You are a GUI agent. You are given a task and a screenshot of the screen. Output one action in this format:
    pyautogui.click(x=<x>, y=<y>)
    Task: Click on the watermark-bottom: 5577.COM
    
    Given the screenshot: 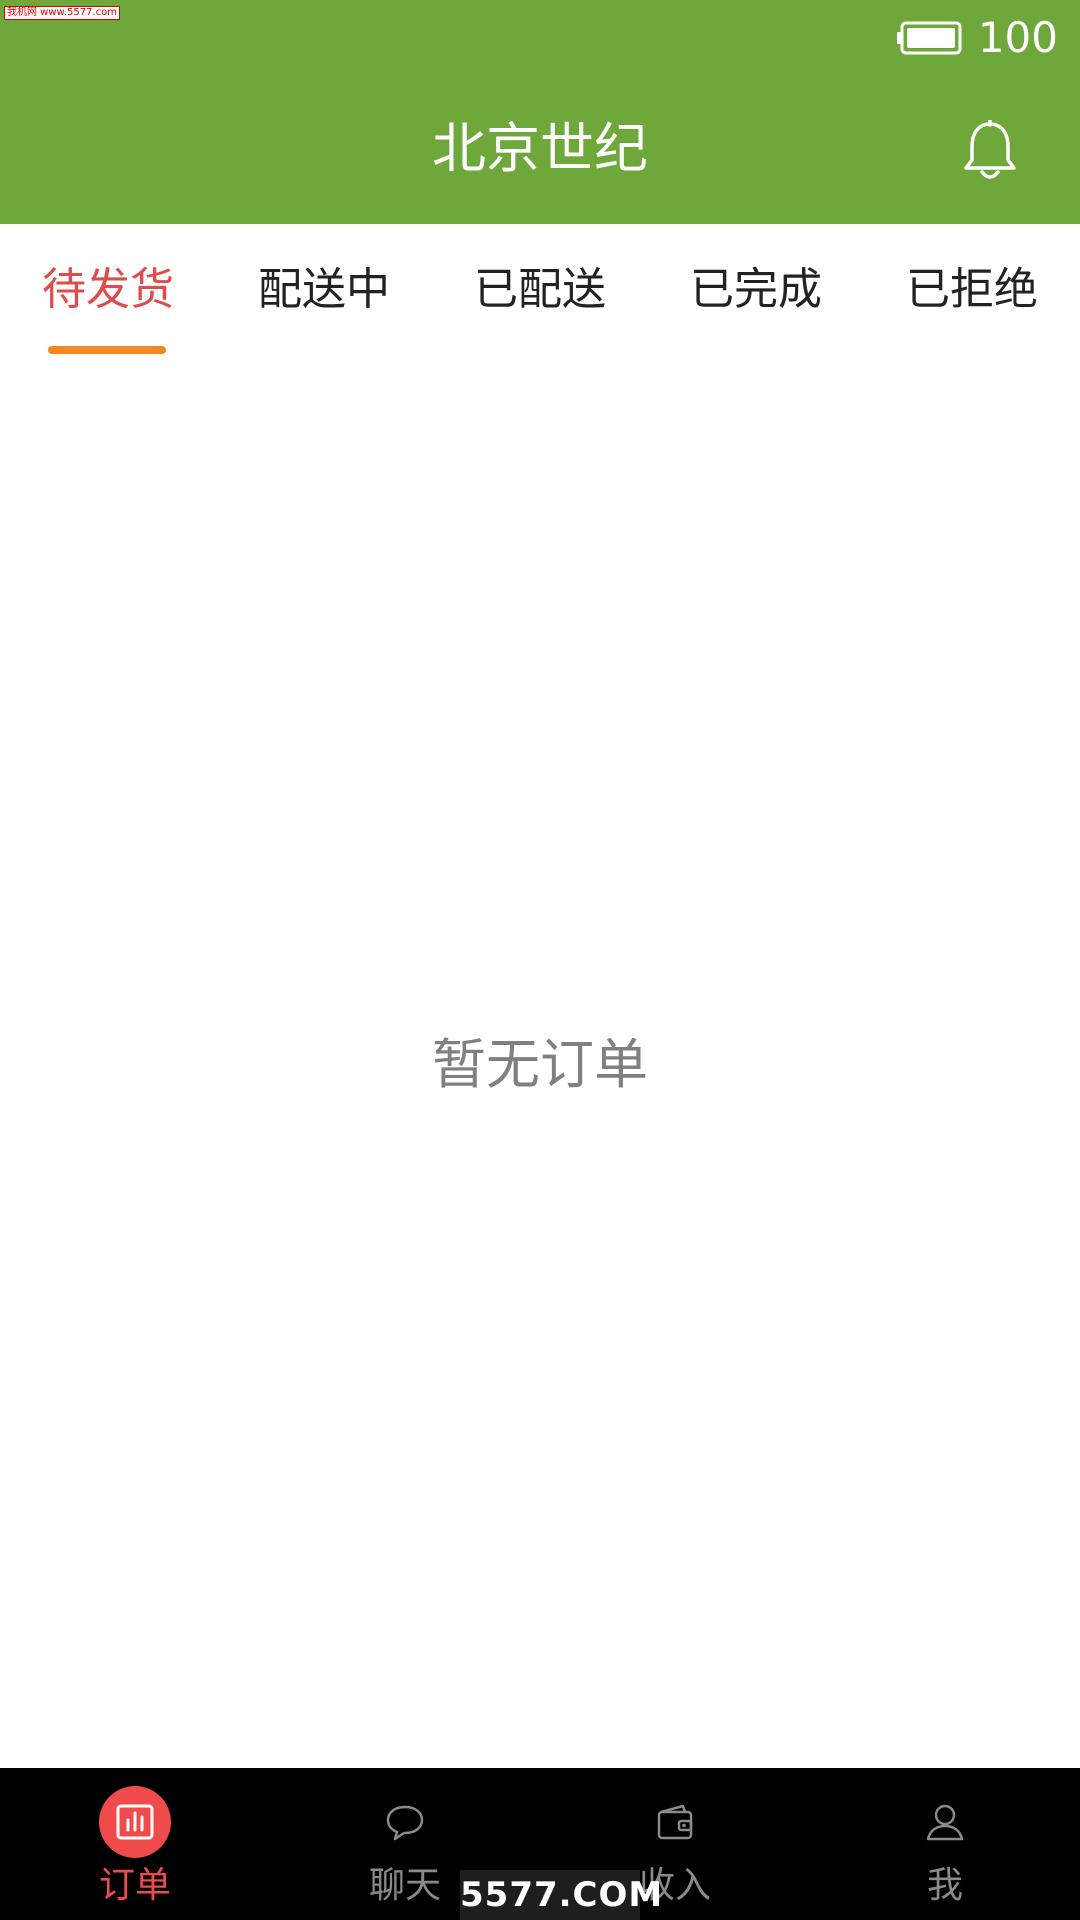 What is the action you would take?
    pyautogui.click(x=561, y=1895)
    